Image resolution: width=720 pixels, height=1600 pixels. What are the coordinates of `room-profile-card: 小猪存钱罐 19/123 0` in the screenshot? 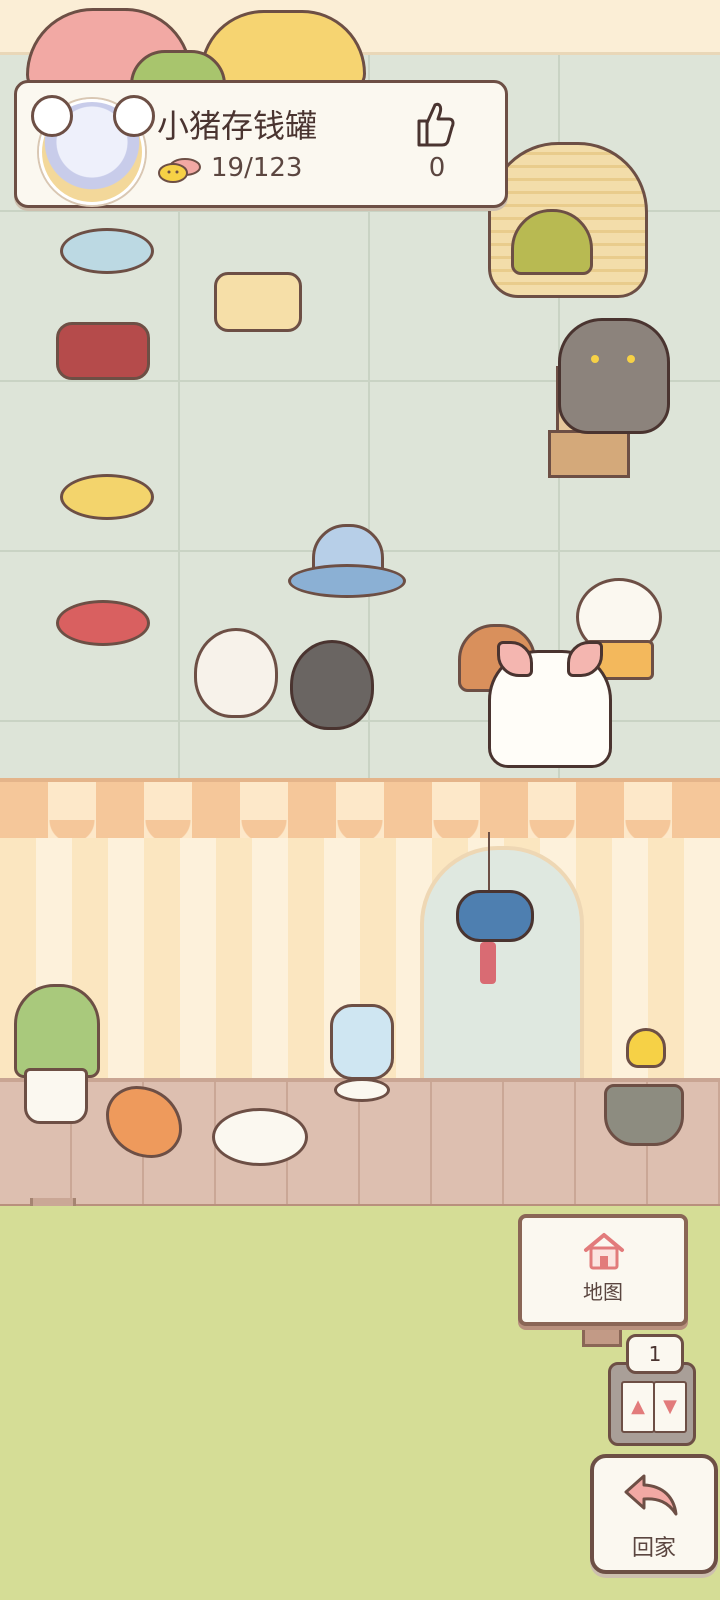 It's located at (261, 144).